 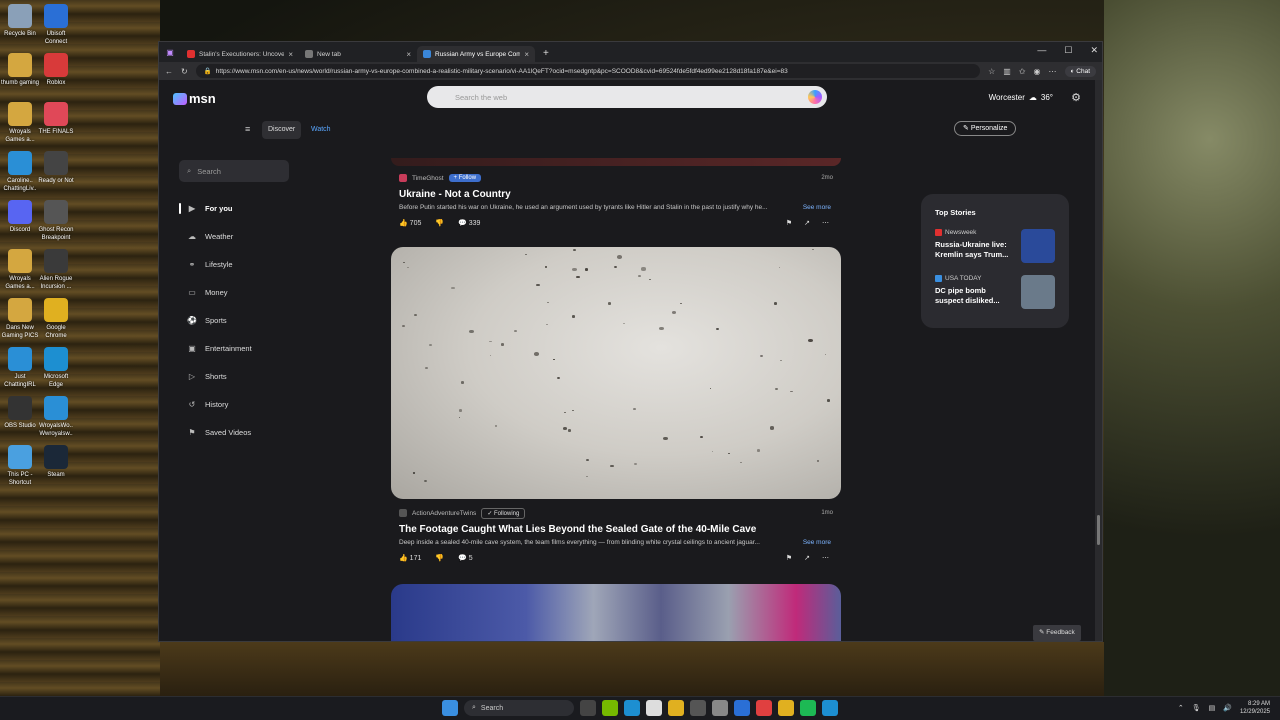 I want to click on sidebar-item-entertainment: ▣ Entertainment, so click(x=234, y=348).